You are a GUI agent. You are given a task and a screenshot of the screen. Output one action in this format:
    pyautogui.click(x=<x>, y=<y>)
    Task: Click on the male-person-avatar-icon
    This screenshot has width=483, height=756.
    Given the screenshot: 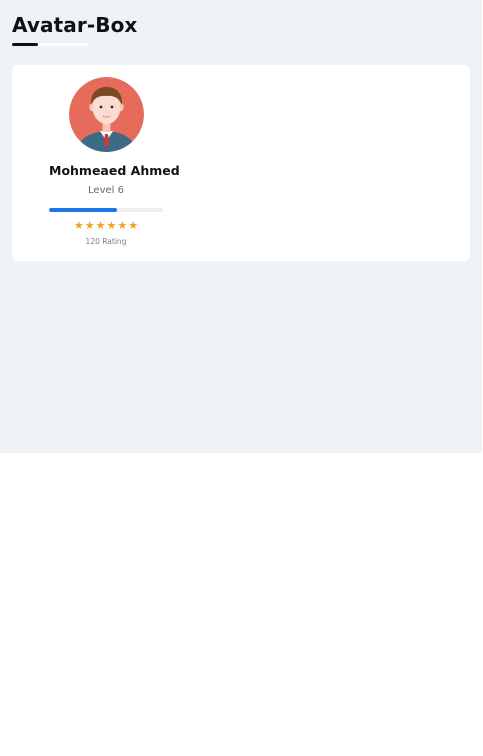 What is the action you would take?
    pyautogui.click(x=106, y=114)
    